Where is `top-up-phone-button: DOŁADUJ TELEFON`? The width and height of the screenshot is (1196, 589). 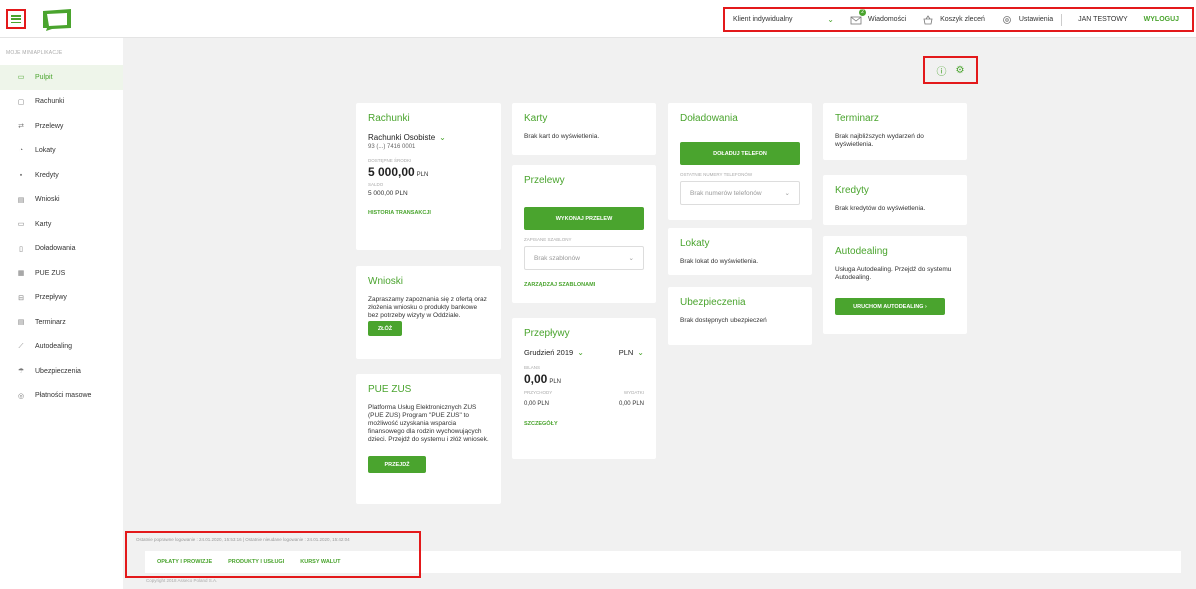 top-up-phone-button: DOŁADUJ TELEFON is located at coordinates (740, 153).